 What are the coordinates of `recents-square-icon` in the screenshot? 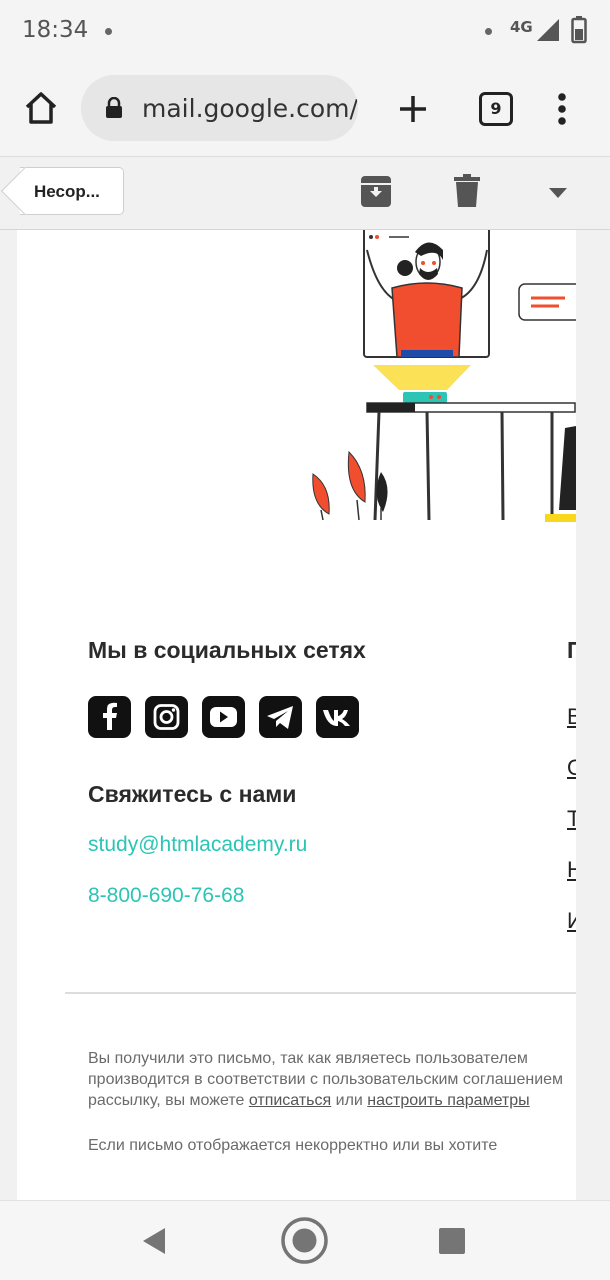 It's located at (452, 1241).